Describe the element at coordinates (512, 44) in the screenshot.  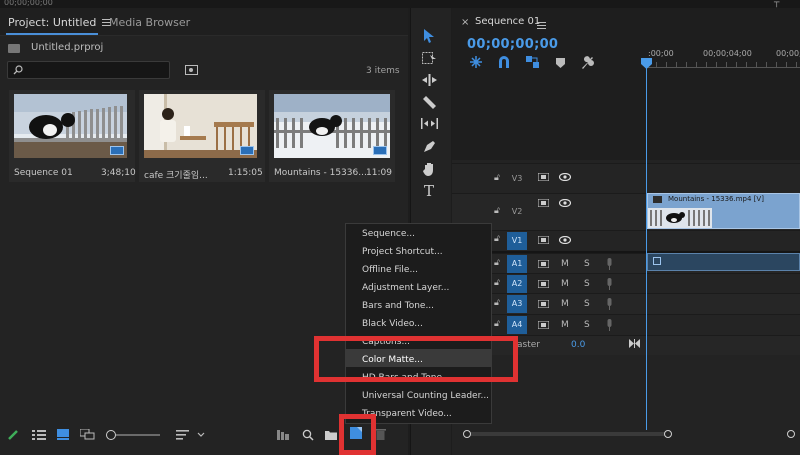
I see `playhead-timecode: 00;00;00;00` at that location.